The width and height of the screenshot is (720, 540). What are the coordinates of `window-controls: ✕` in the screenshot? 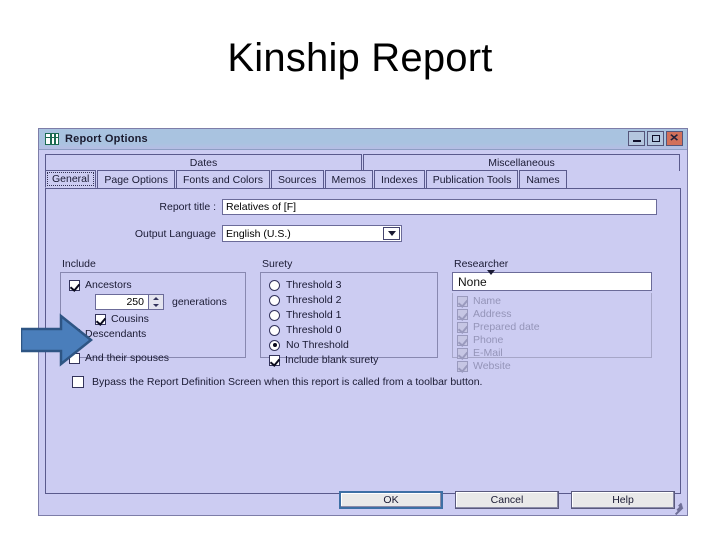 It's located at (655, 138).